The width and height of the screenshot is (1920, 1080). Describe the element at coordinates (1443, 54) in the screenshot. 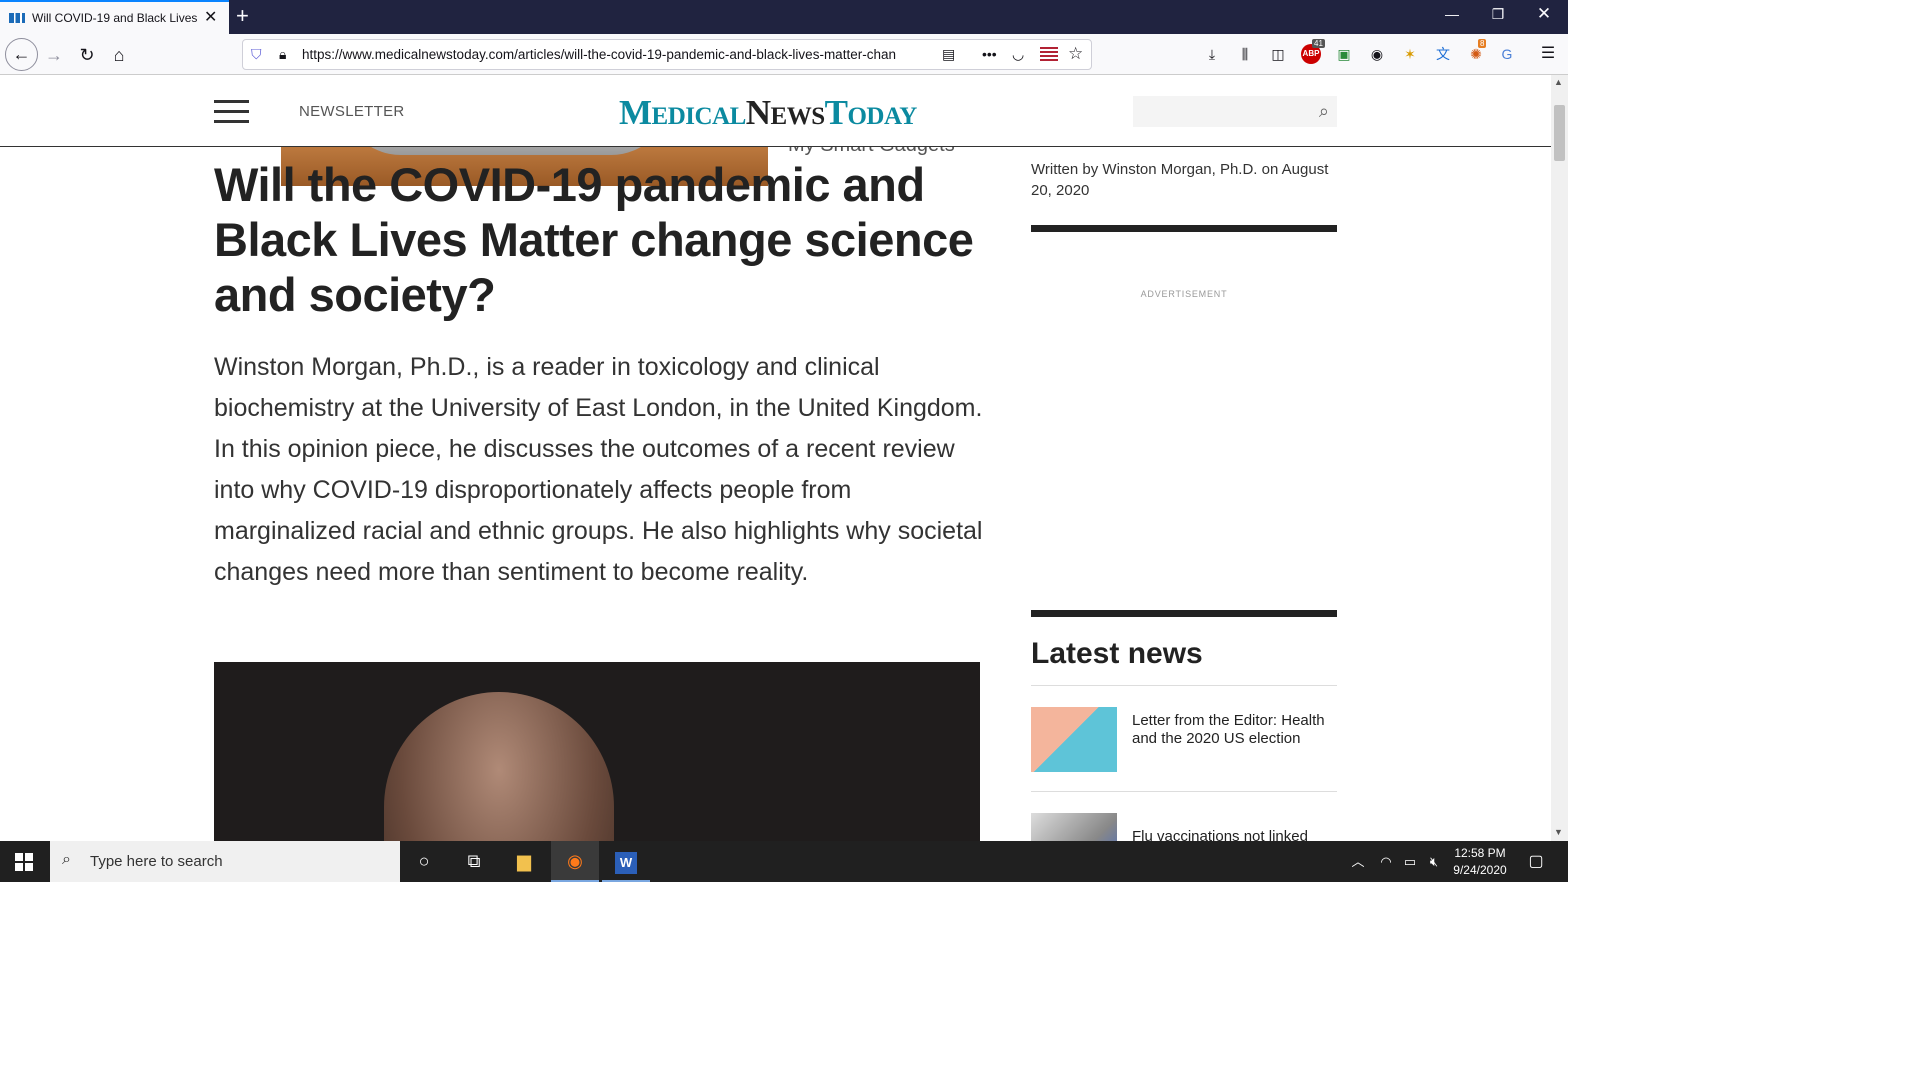

I see `translate-icon: 文` at that location.